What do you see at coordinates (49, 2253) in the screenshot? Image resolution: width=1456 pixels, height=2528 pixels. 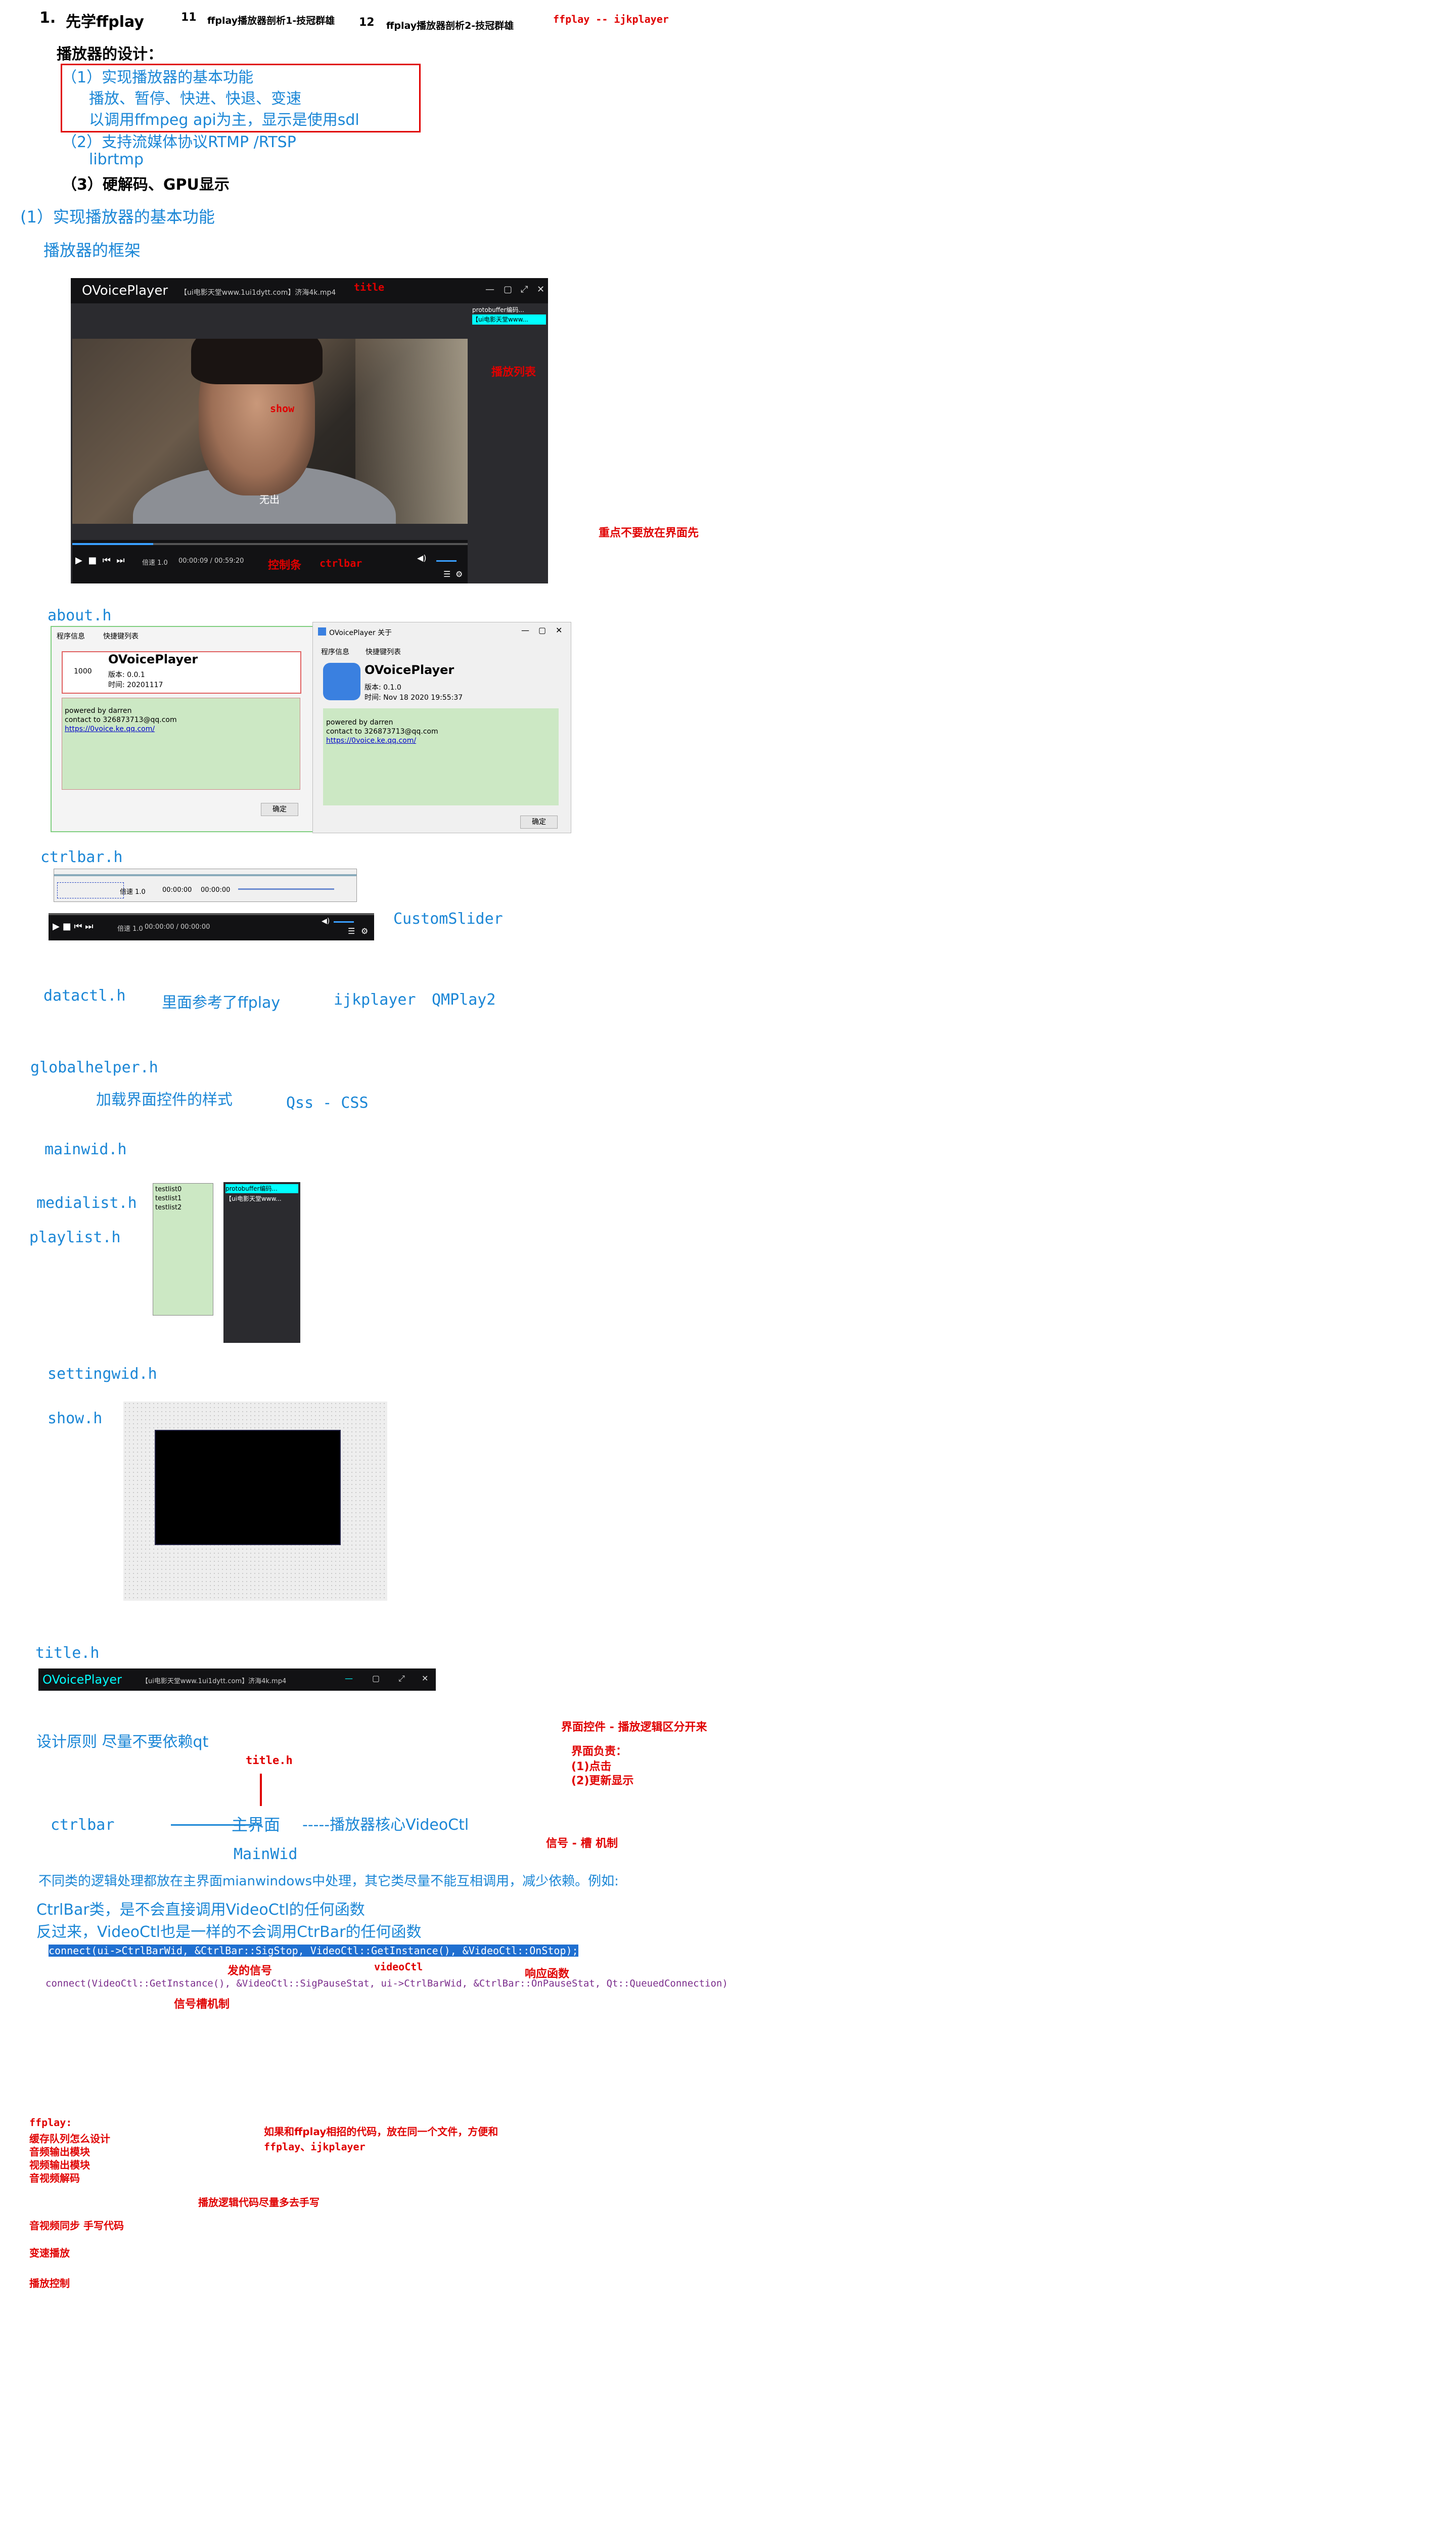 I see `speed-note: 变速播放` at bounding box center [49, 2253].